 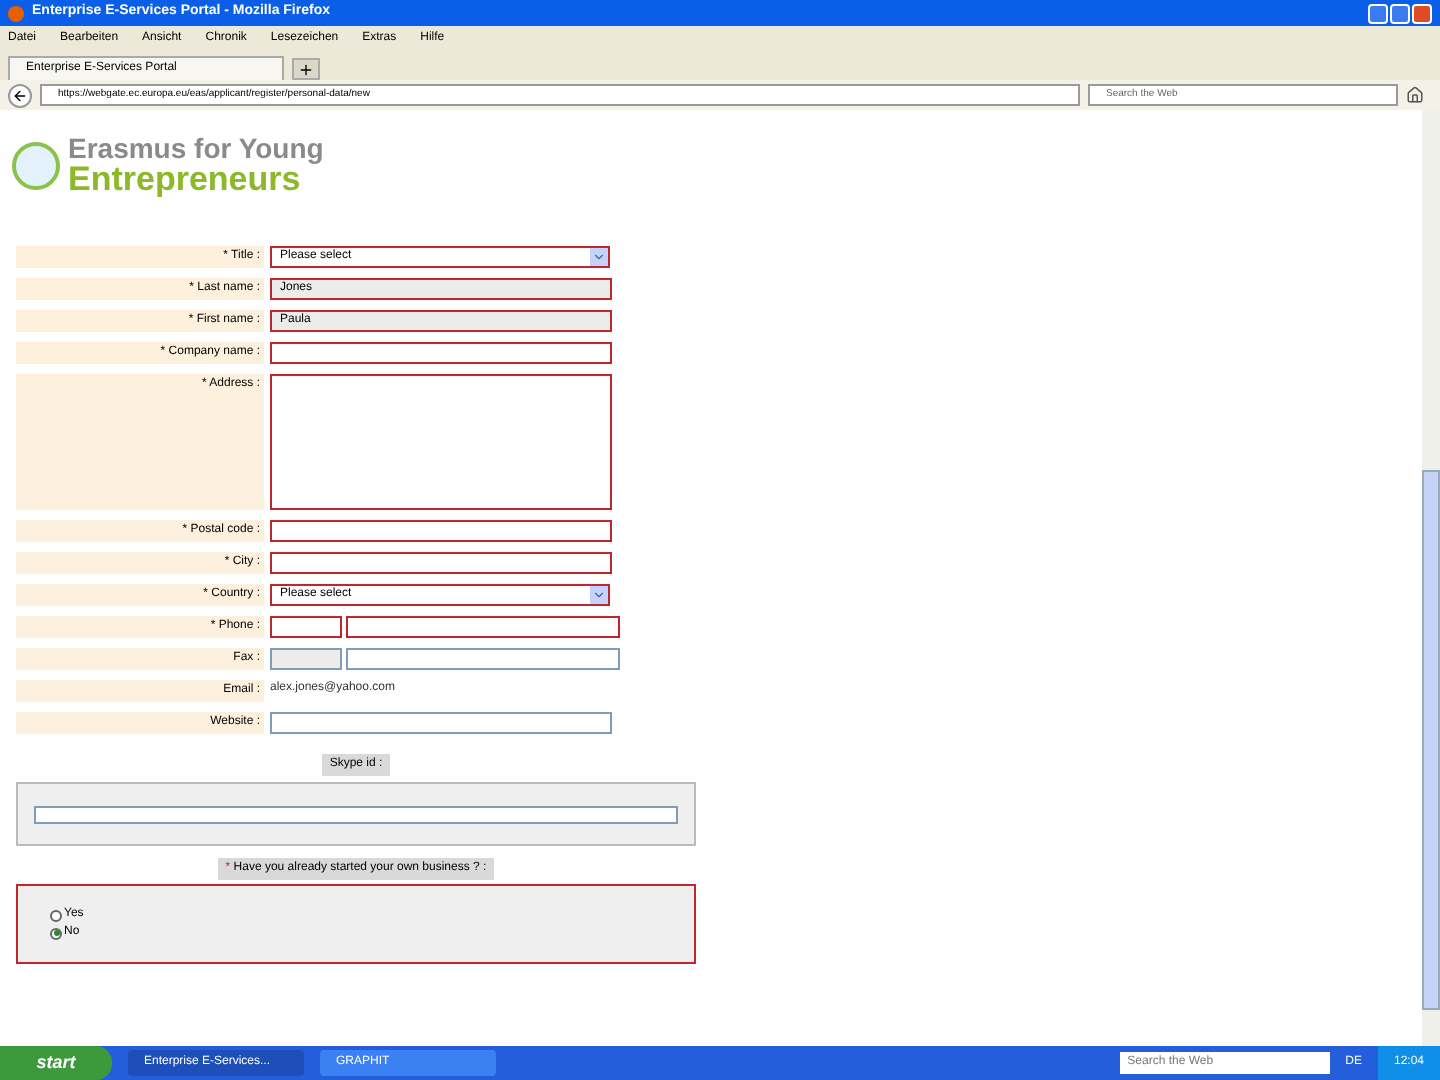 I want to click on close-button, so click(x=1422, y=13).